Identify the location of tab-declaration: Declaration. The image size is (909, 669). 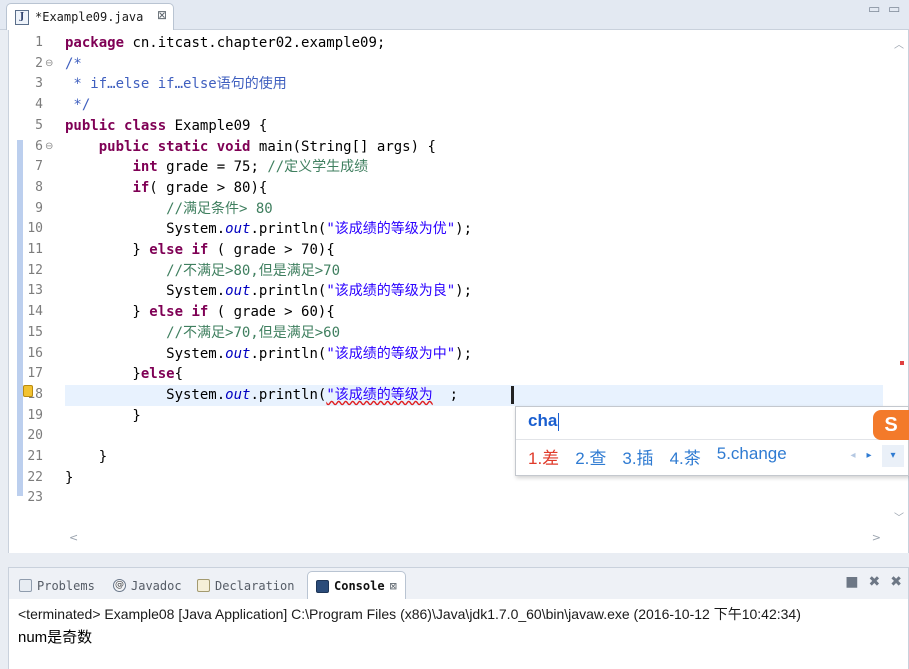
(245, 585).